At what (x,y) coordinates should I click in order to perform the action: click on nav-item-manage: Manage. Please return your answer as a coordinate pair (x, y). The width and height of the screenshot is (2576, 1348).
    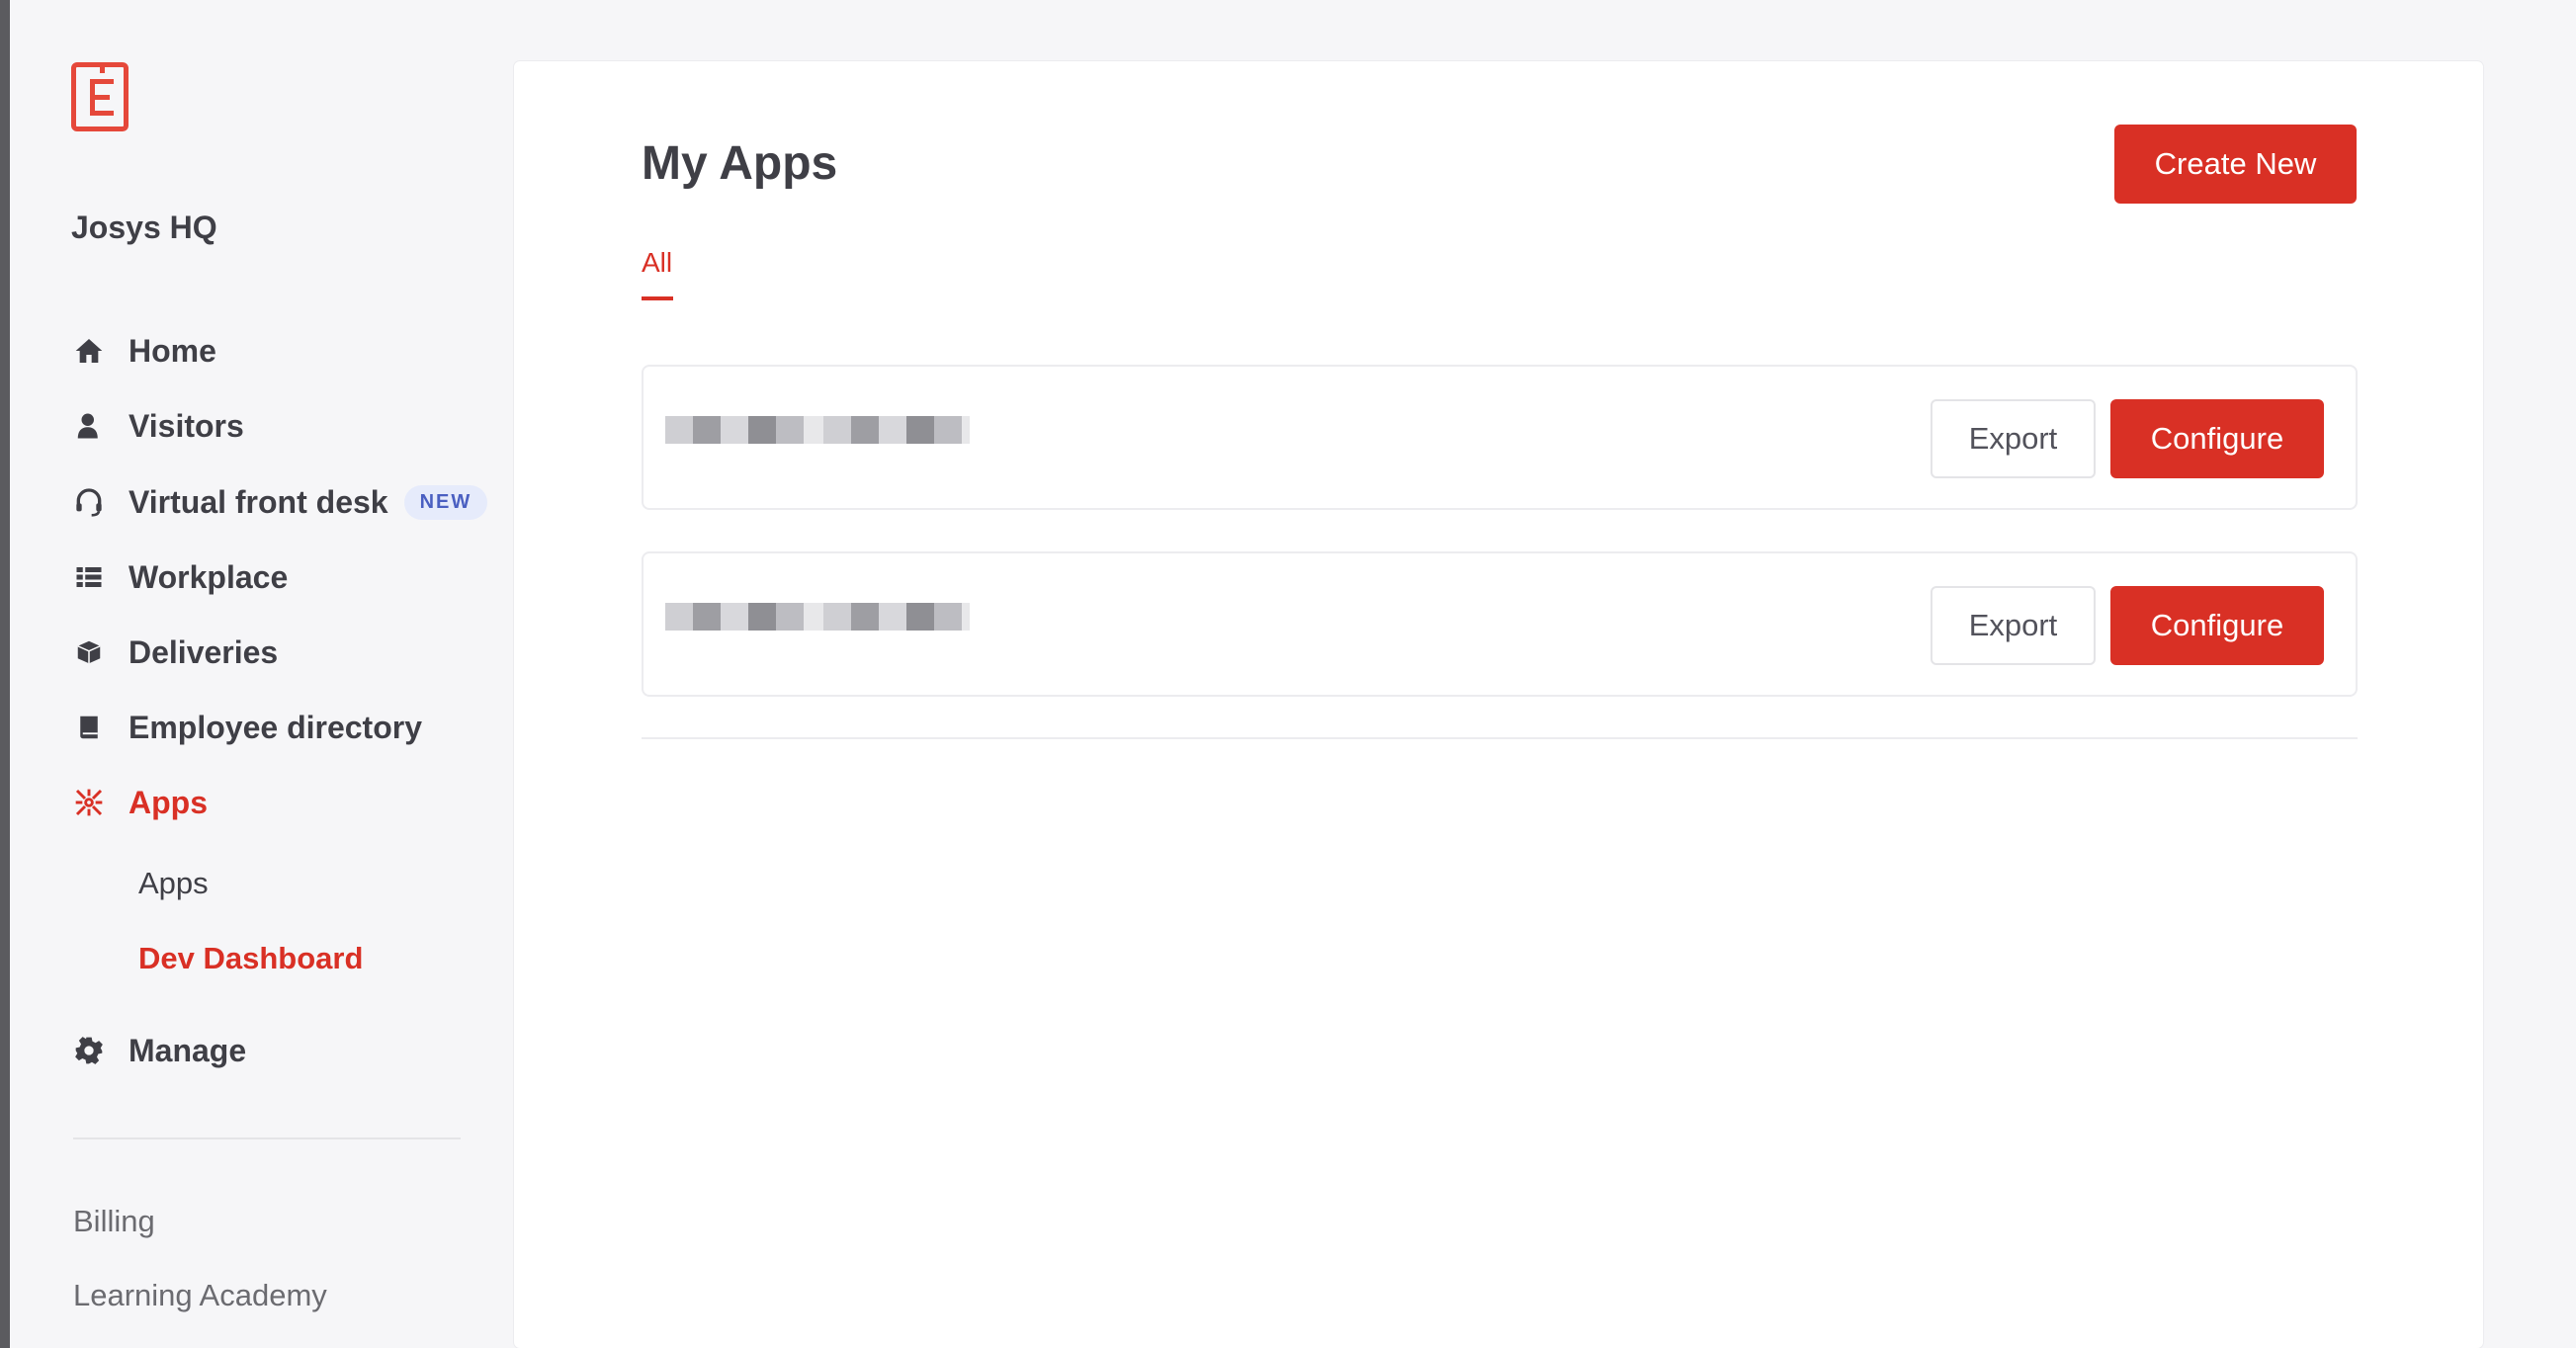
    Looking at the image, I should click on (158, 1050).